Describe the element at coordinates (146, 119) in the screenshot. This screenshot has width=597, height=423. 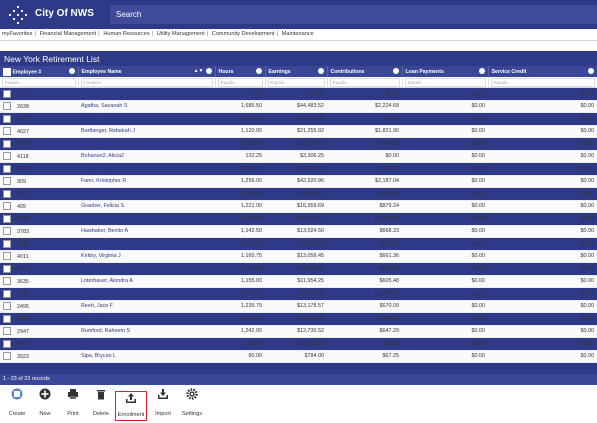
I see `cell-employee-name: Allbritton, Eden N` at that location.